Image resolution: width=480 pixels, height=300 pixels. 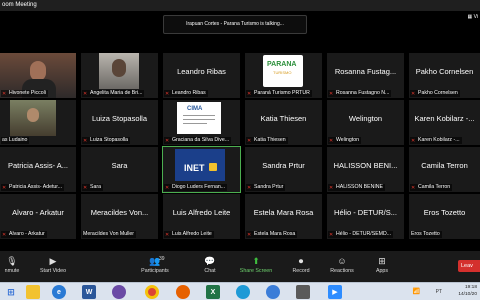 I want to click on parana-turismo-logo: PARANA TURISMO, so click(x=283, y=71).